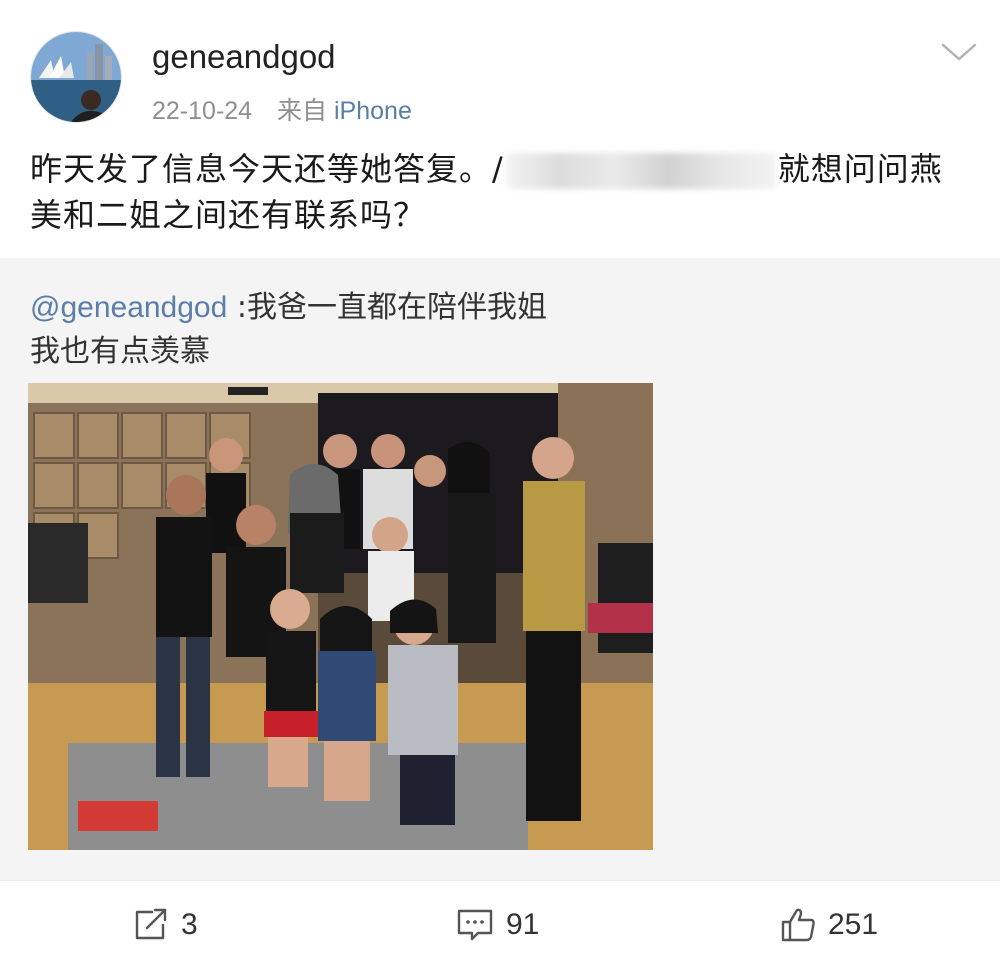 The width and height of the screenshot is (1000, 969). I want to click on post-text: 昨天发了信息今天还等她答复。/ 就想问问燕 美和二姐之间还有联系吗？, so click(505, 192).